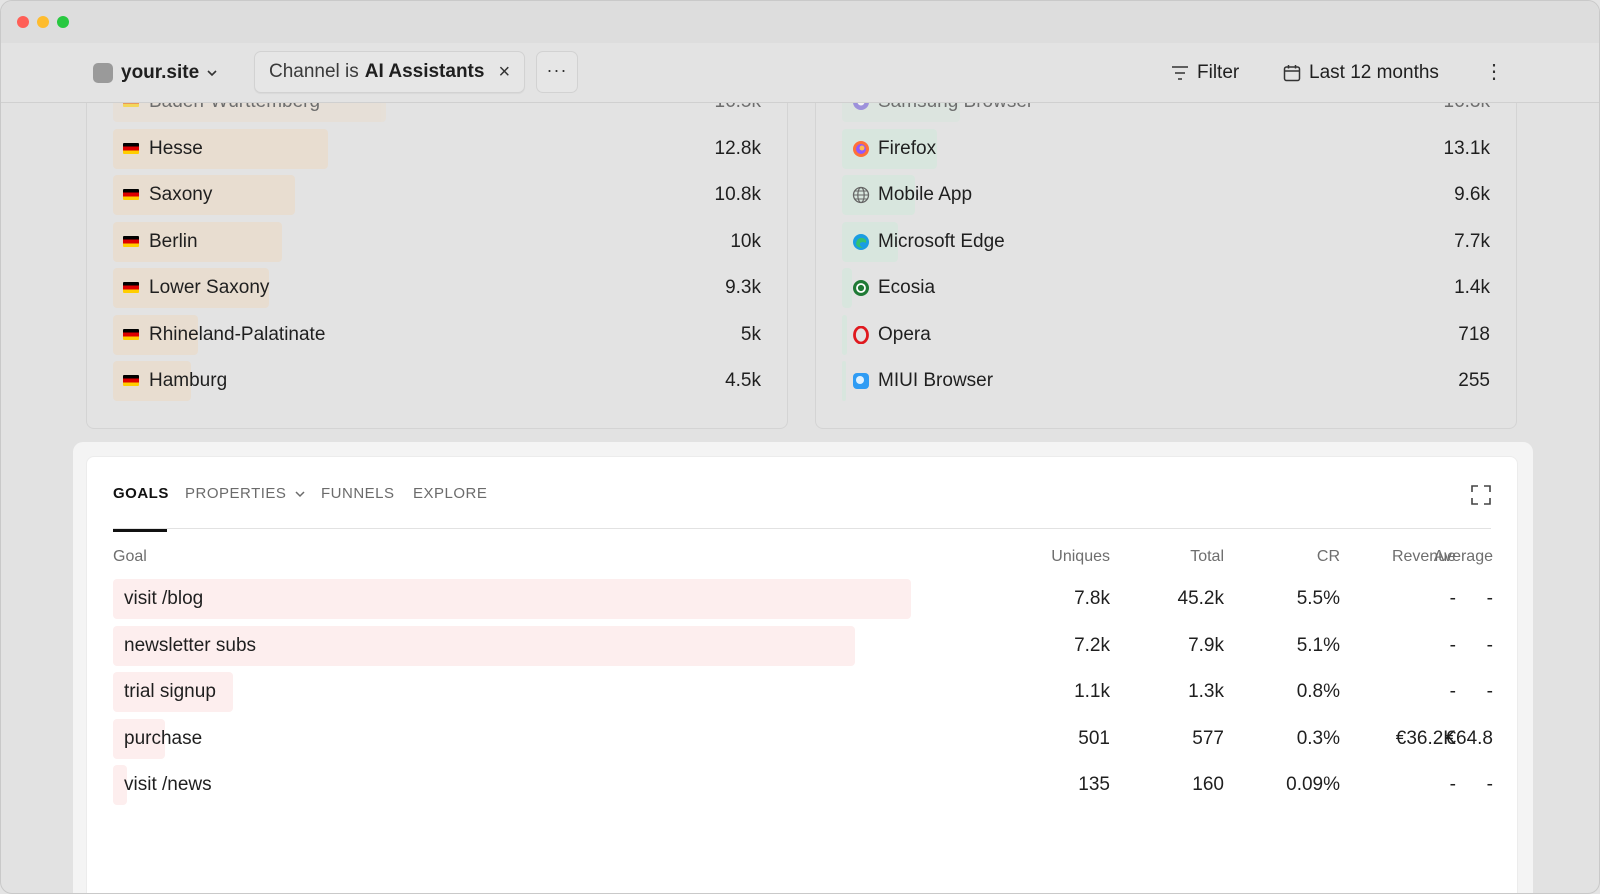  What do you see at coordinates (314, 71) in the screenshot?
I see `filter-chip-prefix: Channel is` at bounding box center [314, 71].